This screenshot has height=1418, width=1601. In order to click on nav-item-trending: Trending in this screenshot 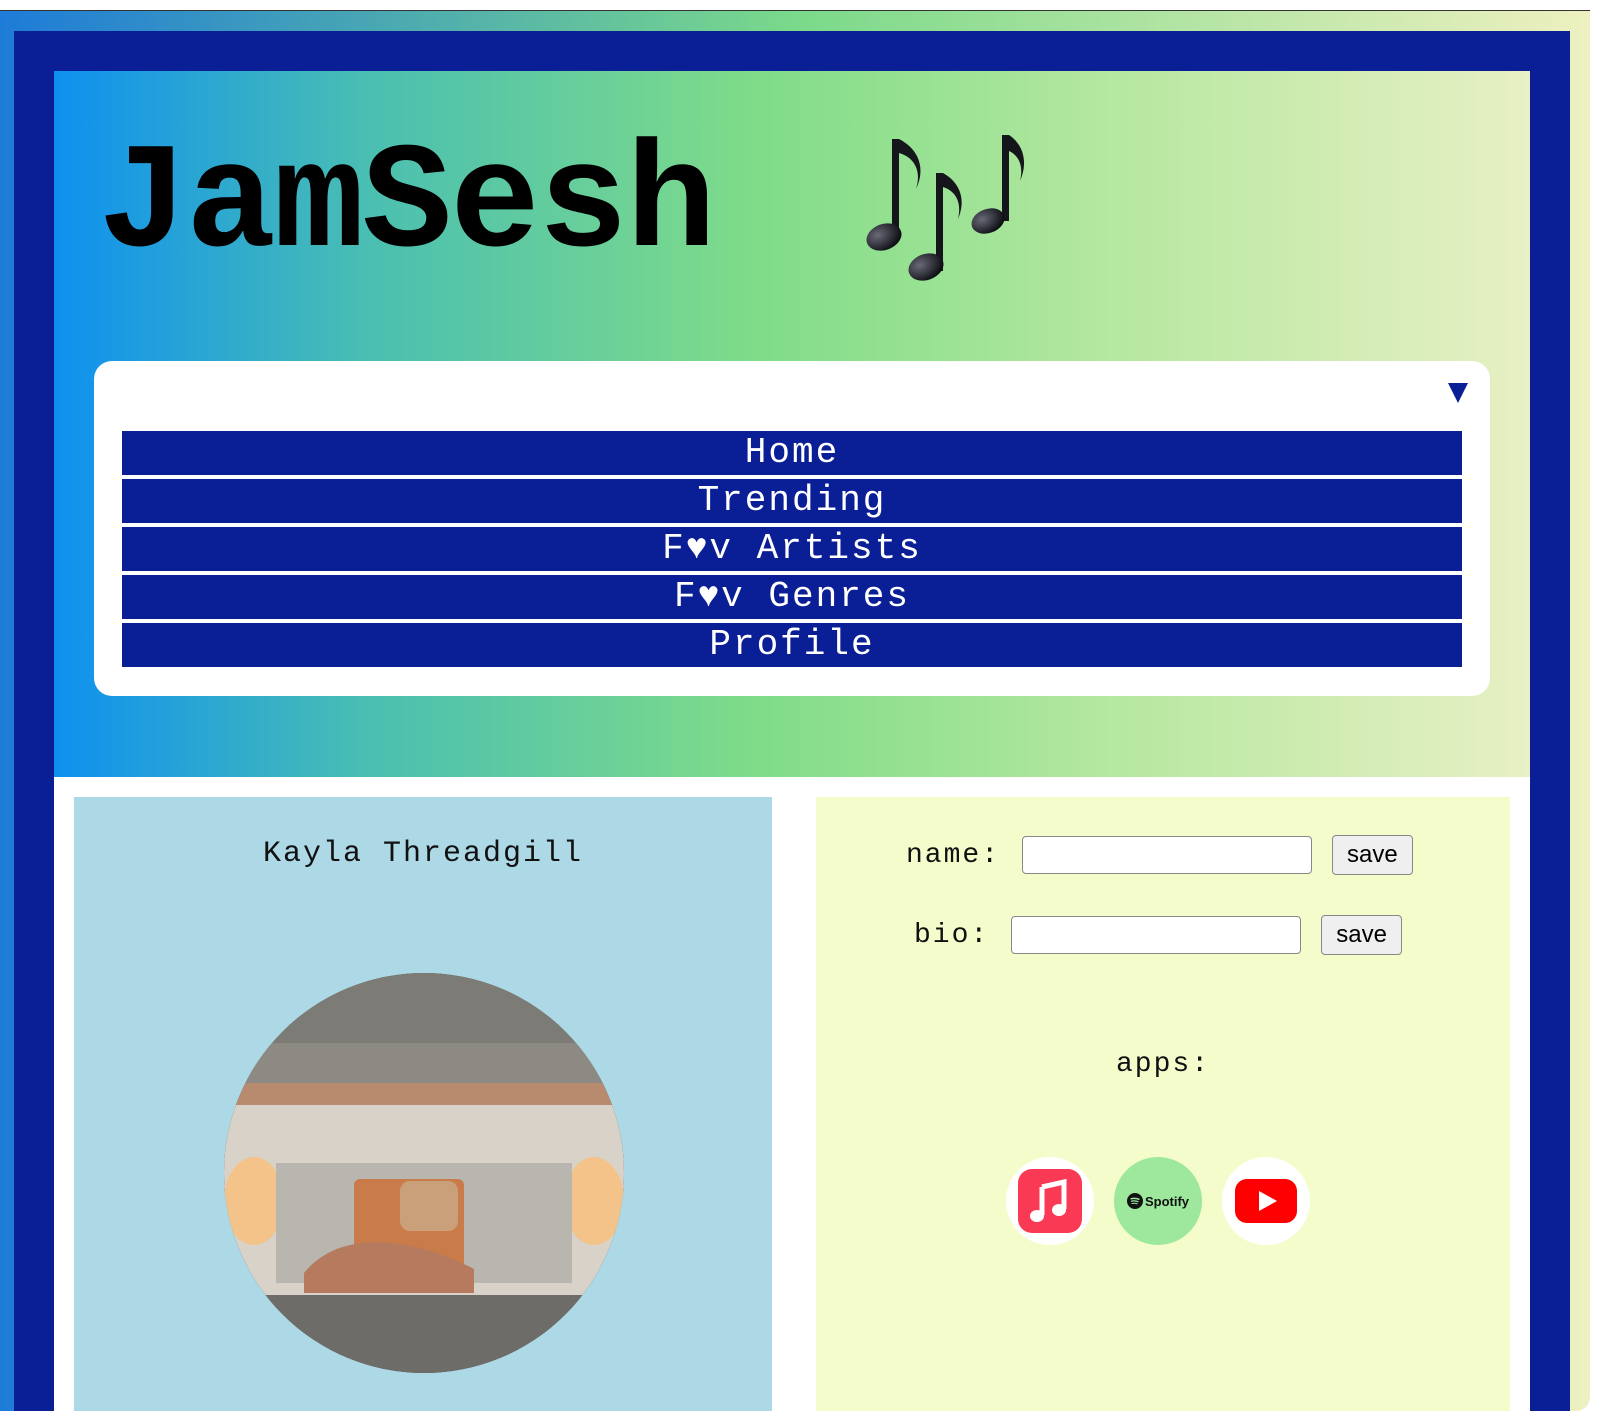, I will do `click(792, 501)`.